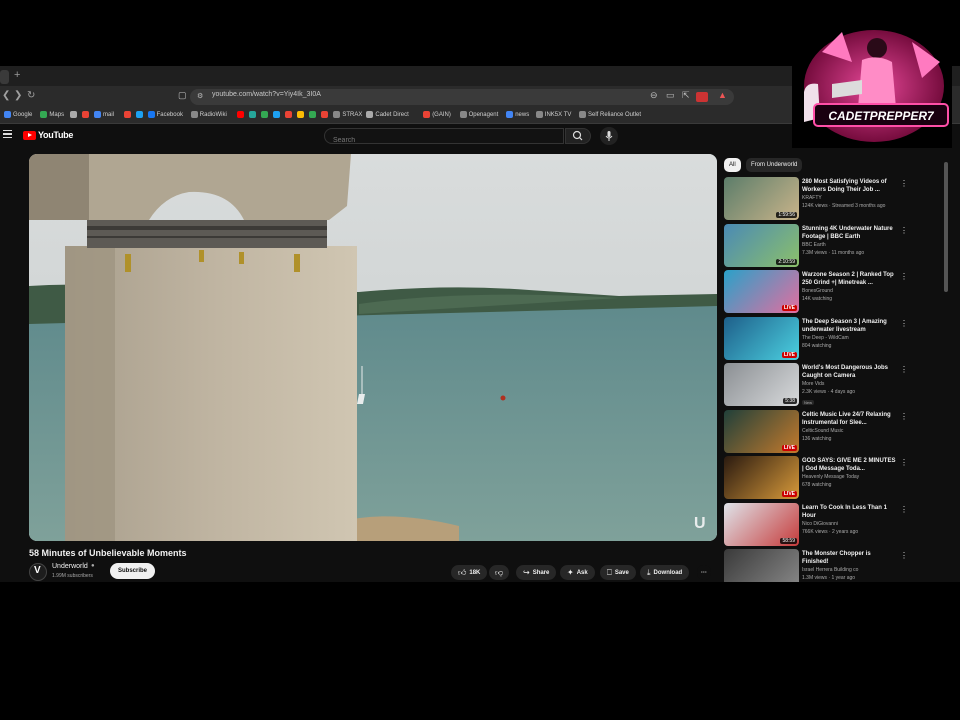 The image size is (960, 720). I want to click on channel-avatar: V, so click(38, 572).